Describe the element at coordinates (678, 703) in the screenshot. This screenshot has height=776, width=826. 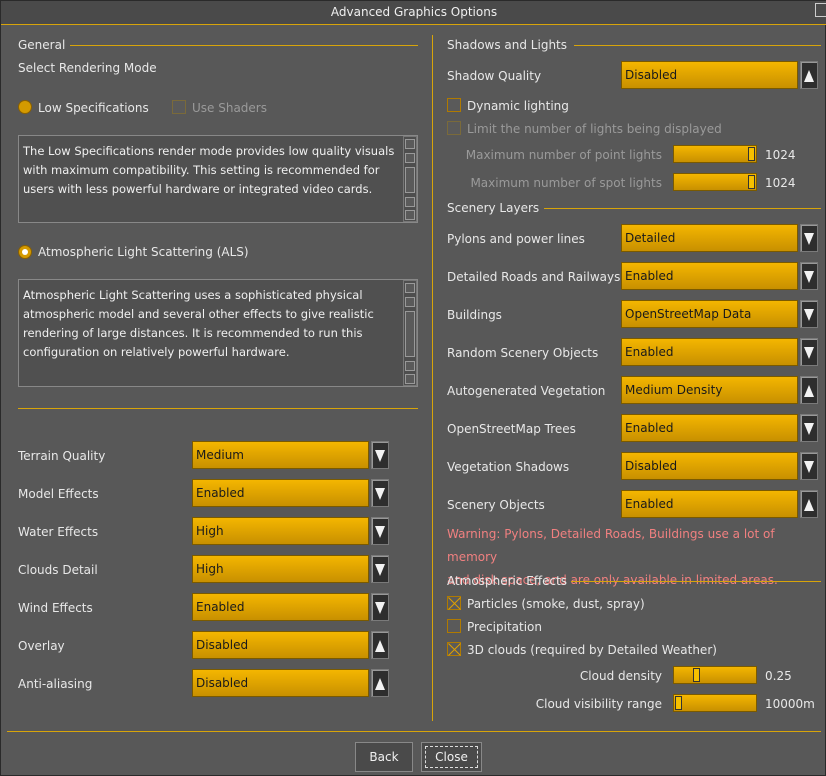
I see `cloud-visibility-slider-handle` at that location.